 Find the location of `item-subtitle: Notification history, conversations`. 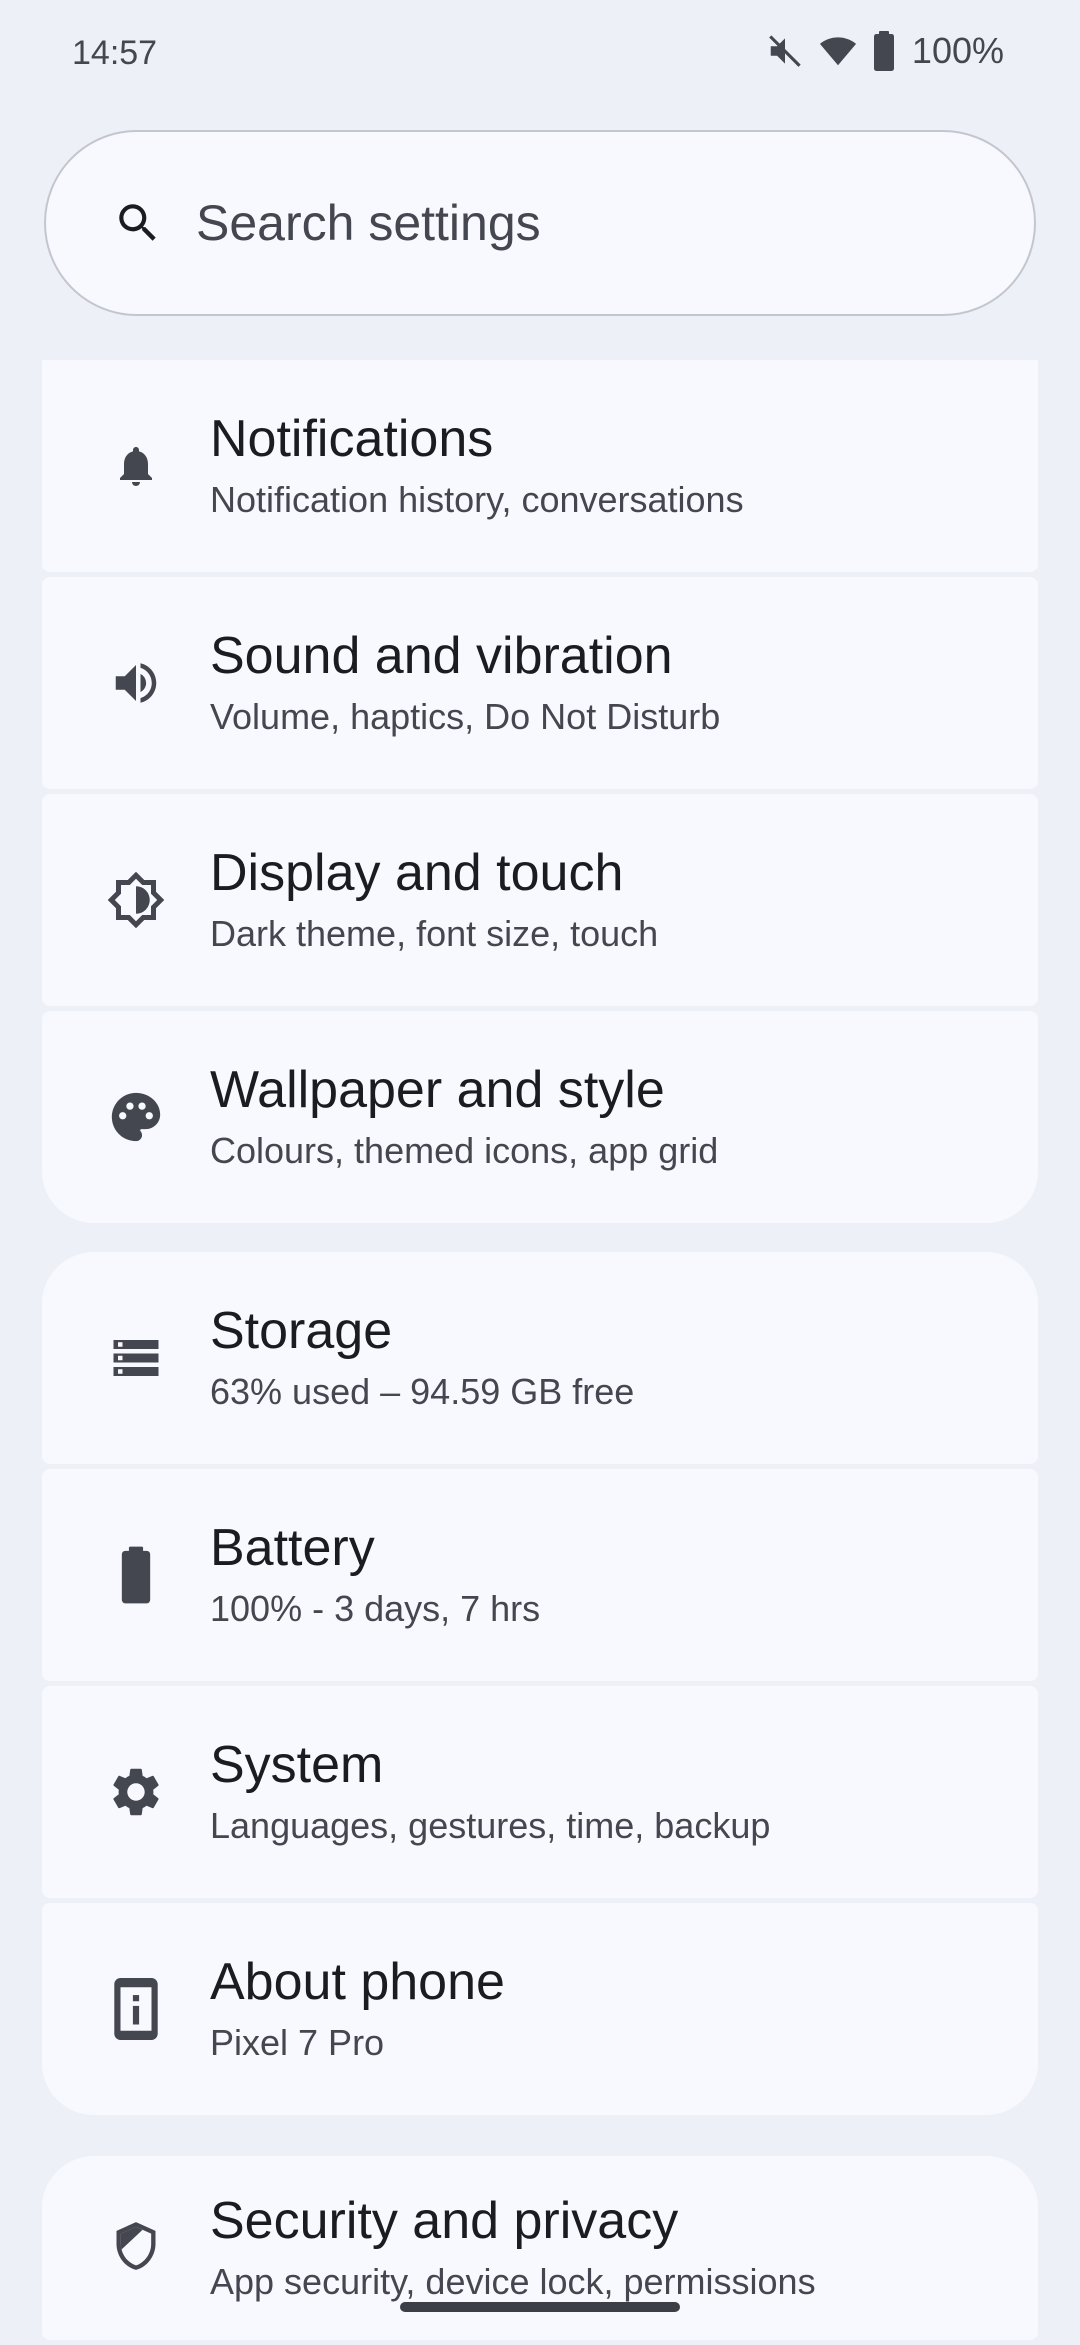

item-subtitle: Notification history, conversations is located at coordinates (477, 499).